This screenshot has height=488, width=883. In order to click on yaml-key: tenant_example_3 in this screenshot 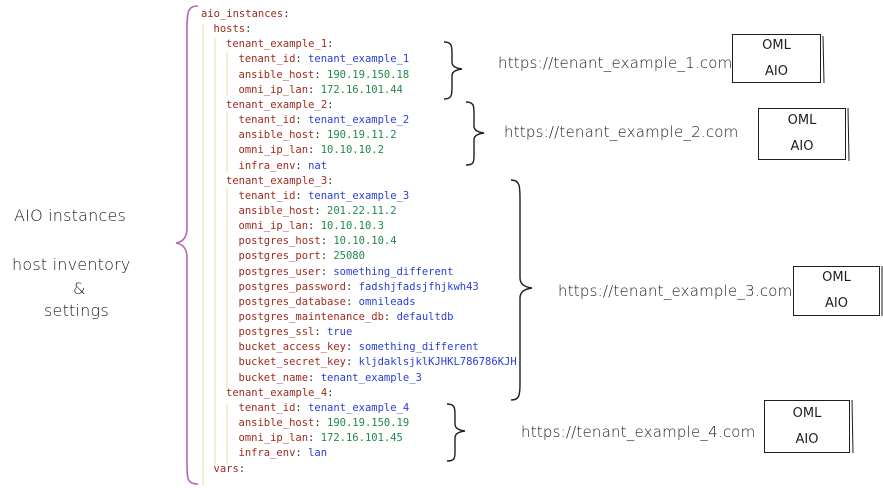, I will do `click(277, 180)`.